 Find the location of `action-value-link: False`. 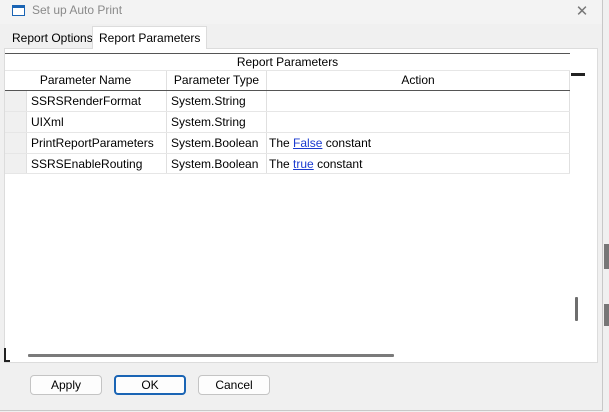

action-value-link: False is located at coordinates (307, 143).